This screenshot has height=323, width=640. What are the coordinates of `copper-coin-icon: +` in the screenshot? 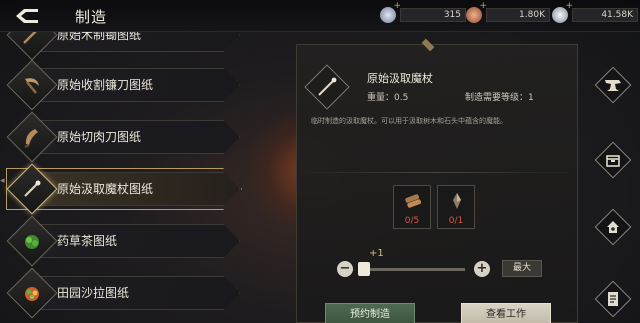 It's located at (476, 12).